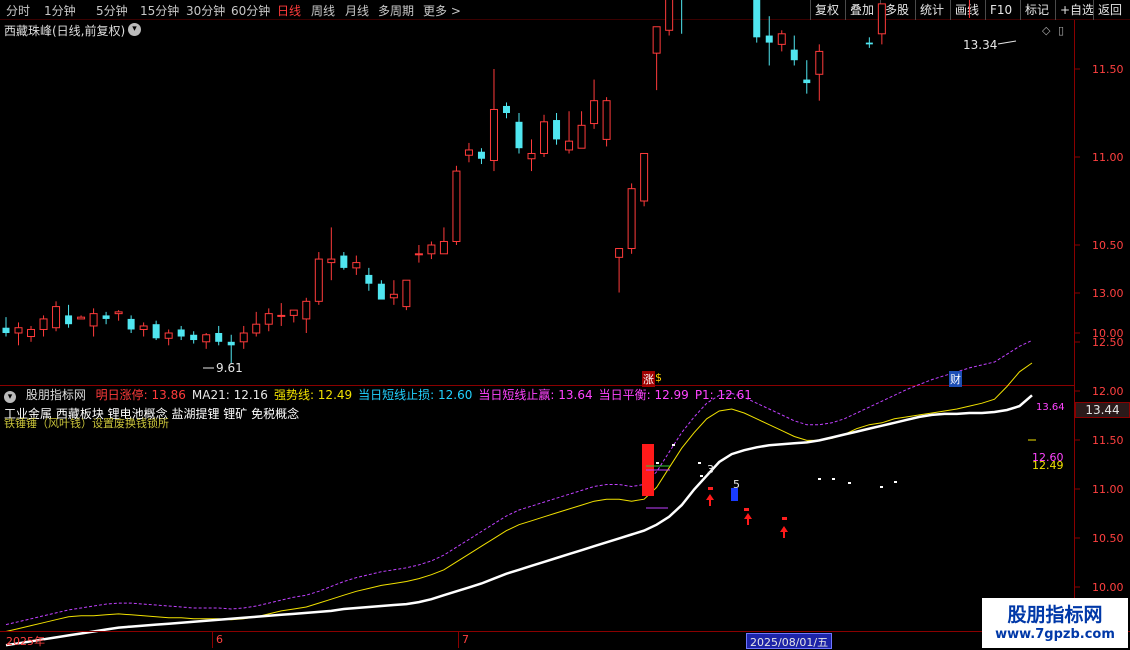  What do you see at coordinates (219, 639) in the screenshot?
I see `date-label-june: 6` at bounding box center [219, 639].